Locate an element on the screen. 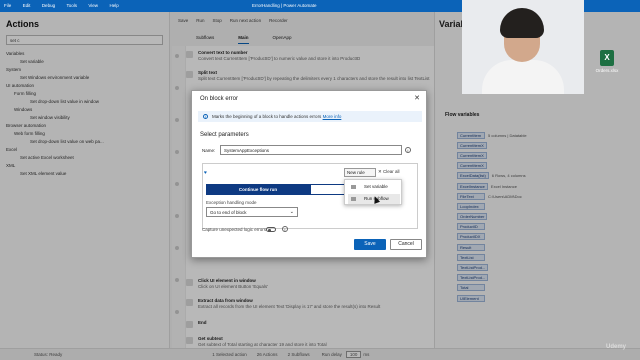 The height and width of the screenshot is (360, 640). save-button: Save is located at coordinates (370, 244).